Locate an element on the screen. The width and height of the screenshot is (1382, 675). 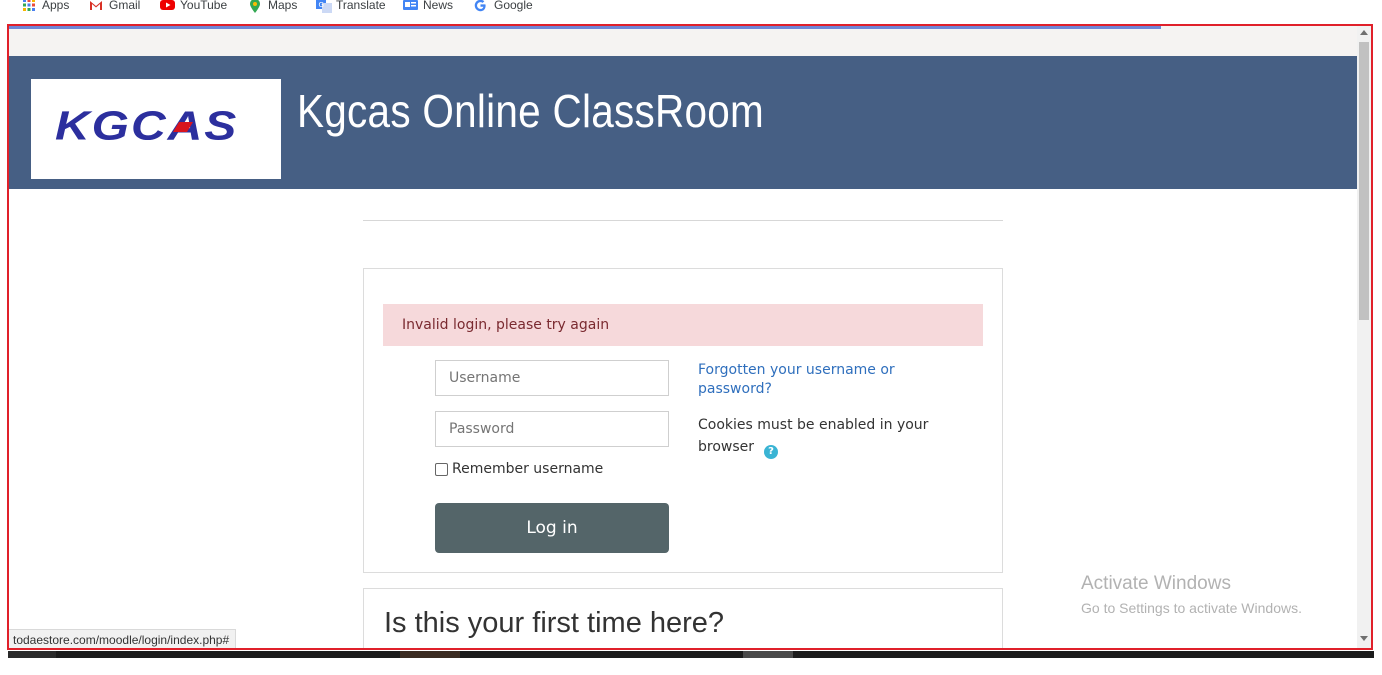
cookies-text: Cookies must be enabled in your browser is located at coordinates (813, 436).